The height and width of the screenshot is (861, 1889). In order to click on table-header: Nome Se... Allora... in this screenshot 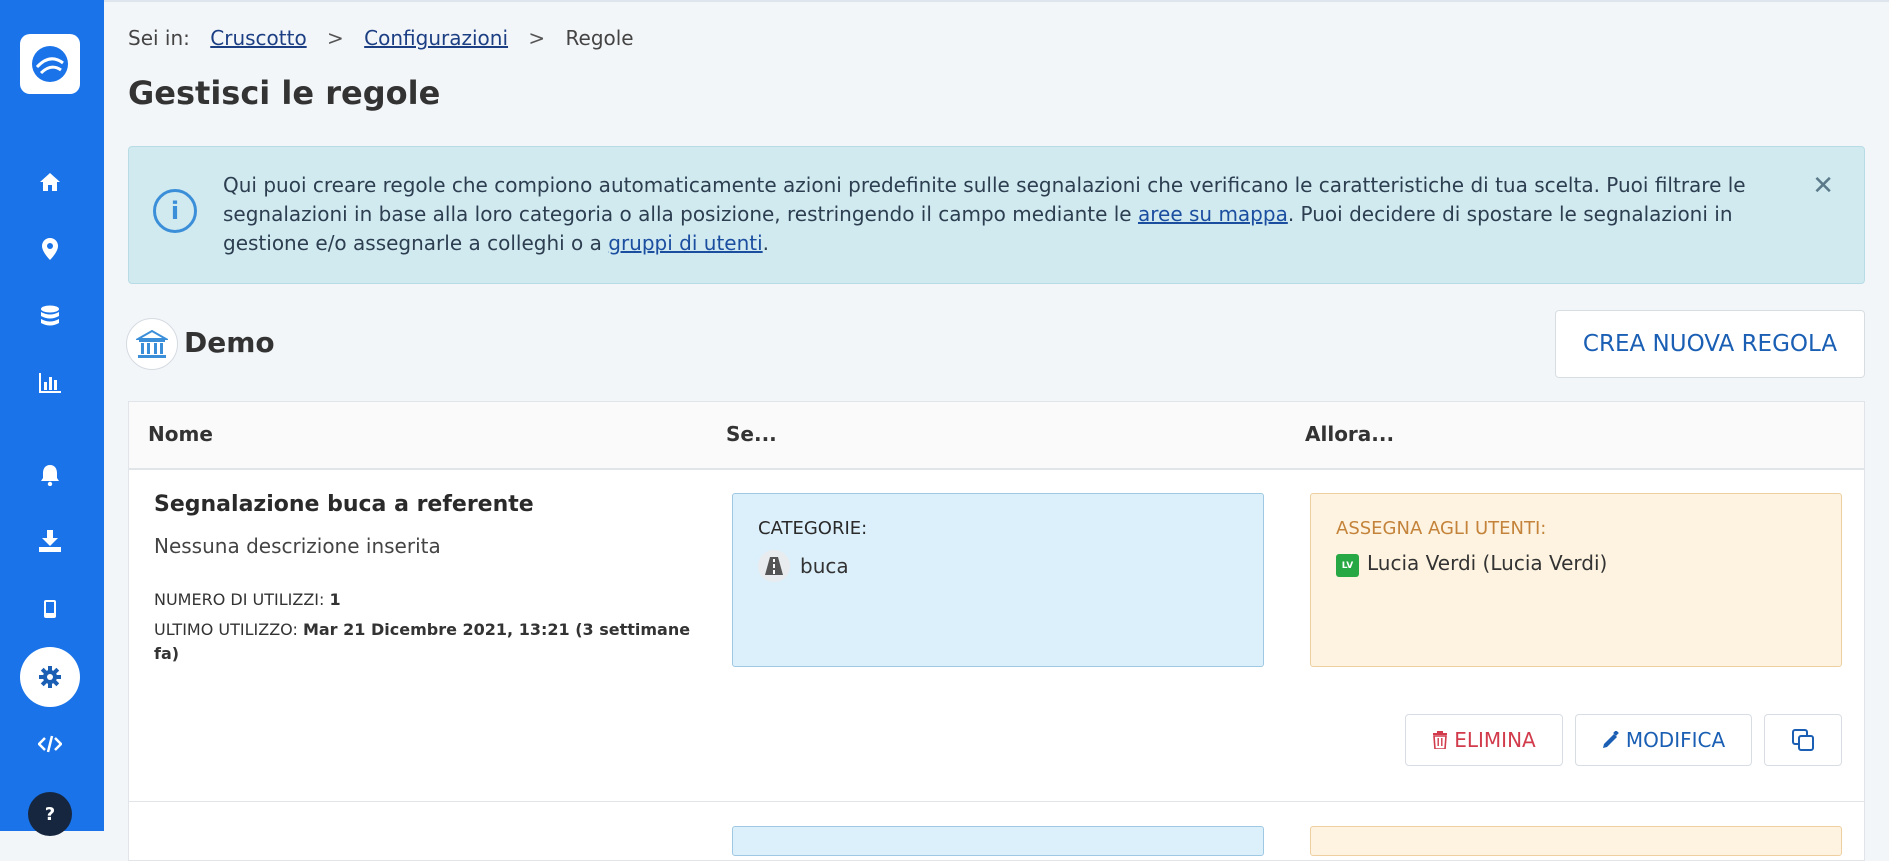, I will do `click(996, 436)`.